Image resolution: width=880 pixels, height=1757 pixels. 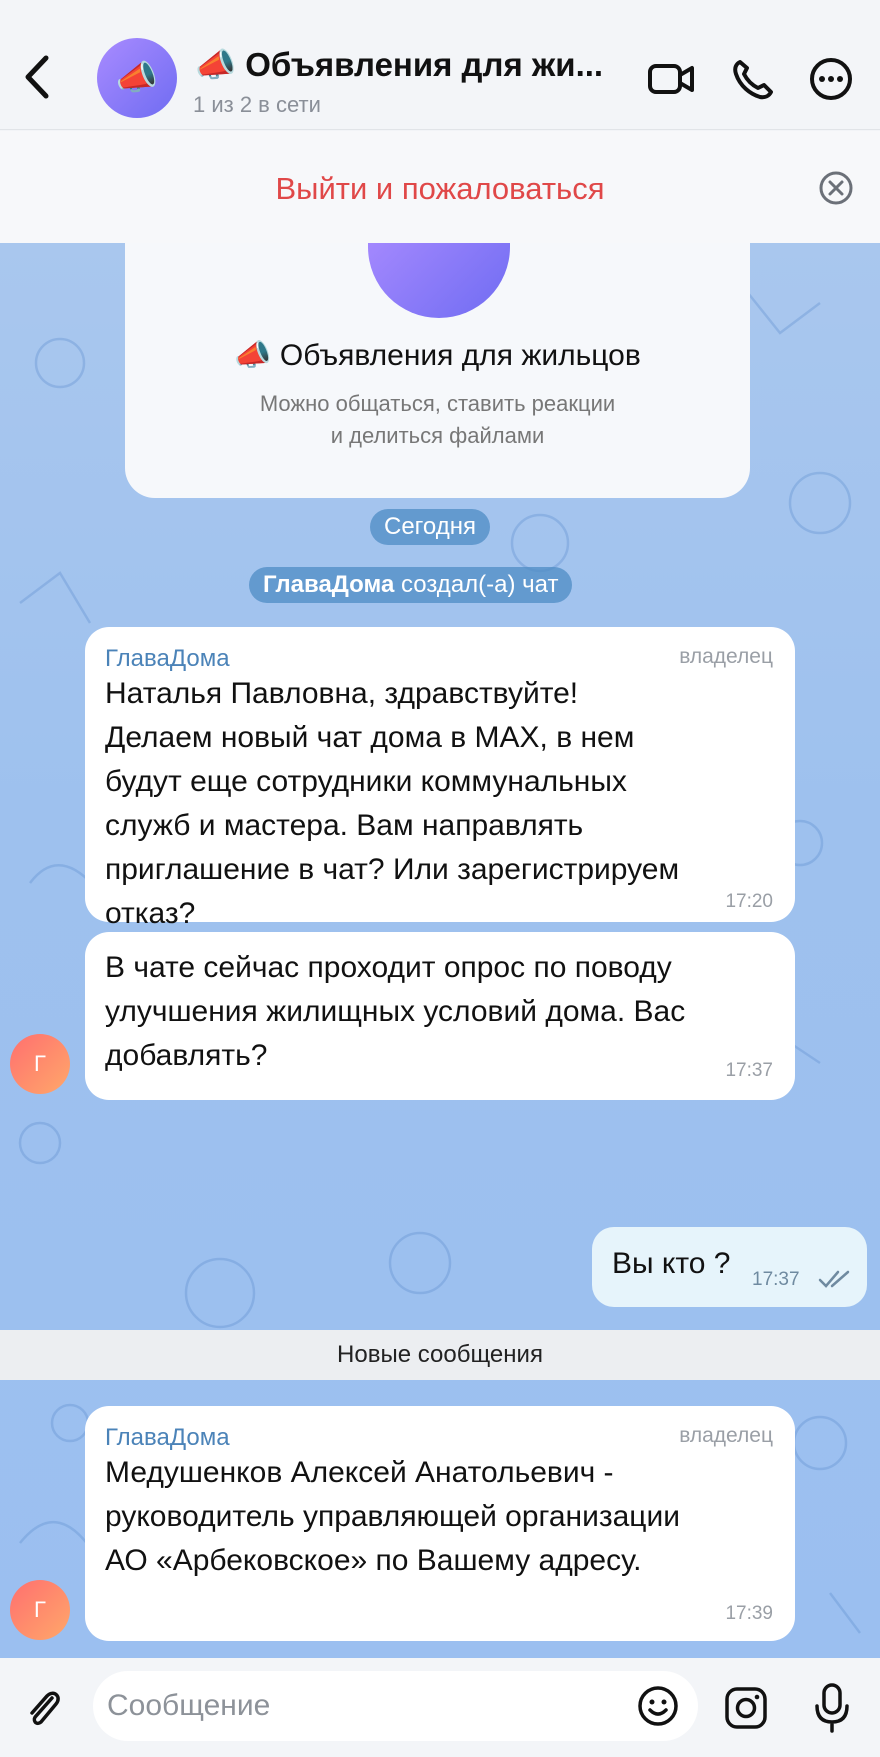 I want to click on message-time: 17:20, so click(x=749, y=901).